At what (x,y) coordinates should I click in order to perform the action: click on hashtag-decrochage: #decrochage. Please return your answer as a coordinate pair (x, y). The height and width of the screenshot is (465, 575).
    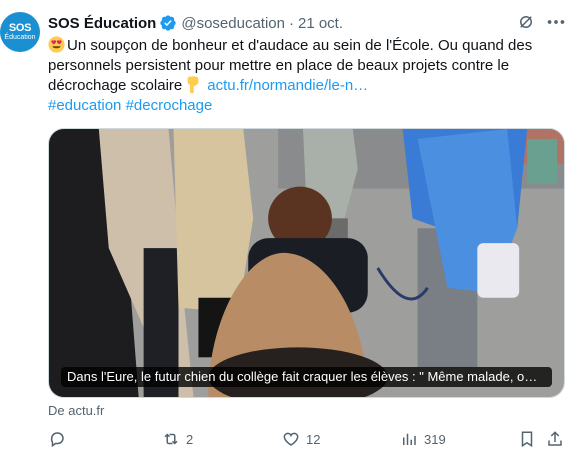
    Looking at the image, I should click on (169, 105).